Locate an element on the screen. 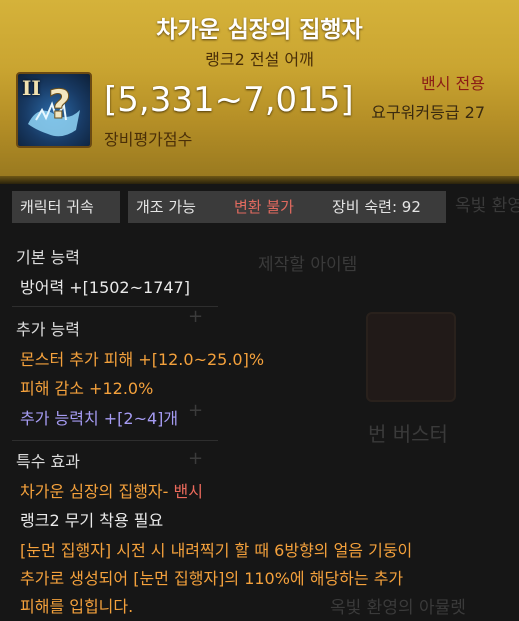  divider is located at coordinates (115, 440).